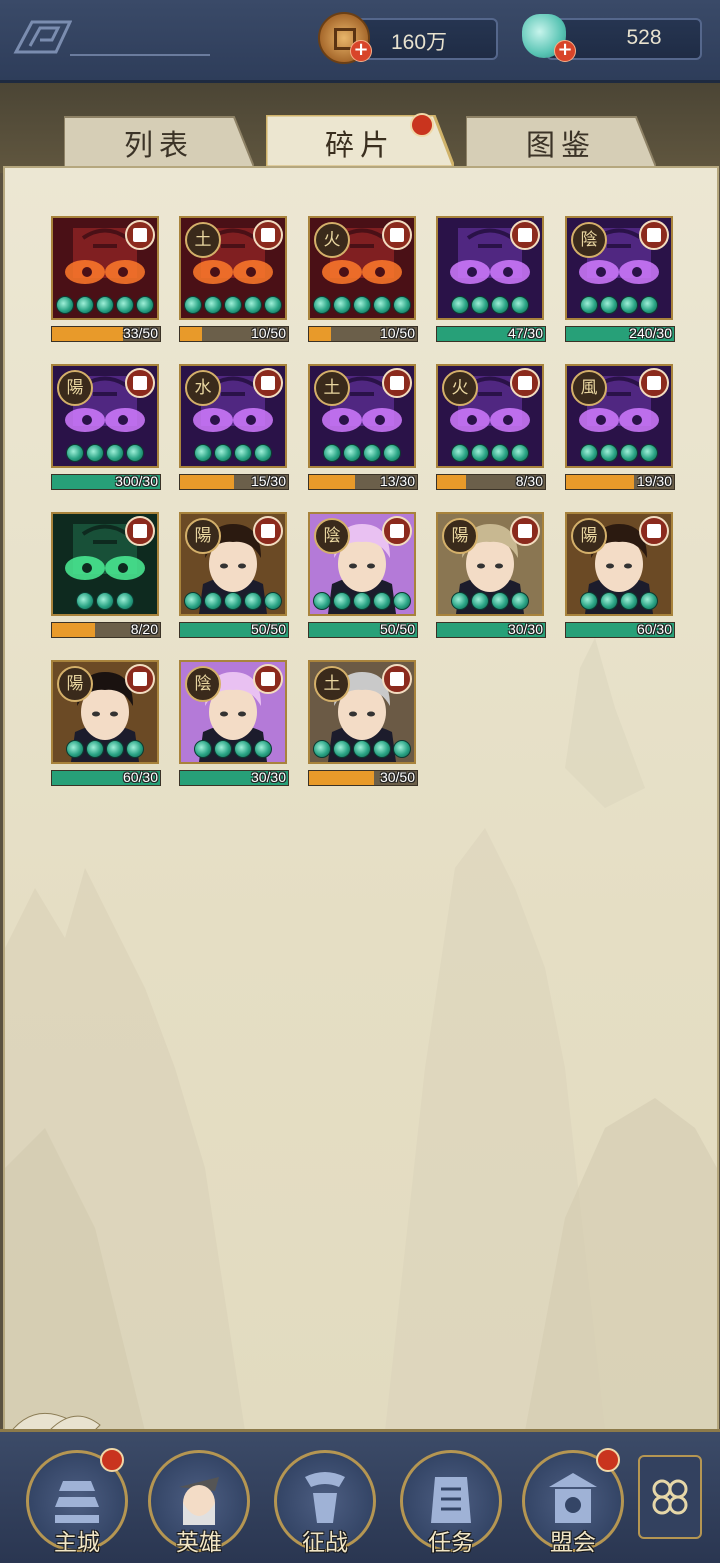  I want to click on element-badge: 陽, so click(75, 388).